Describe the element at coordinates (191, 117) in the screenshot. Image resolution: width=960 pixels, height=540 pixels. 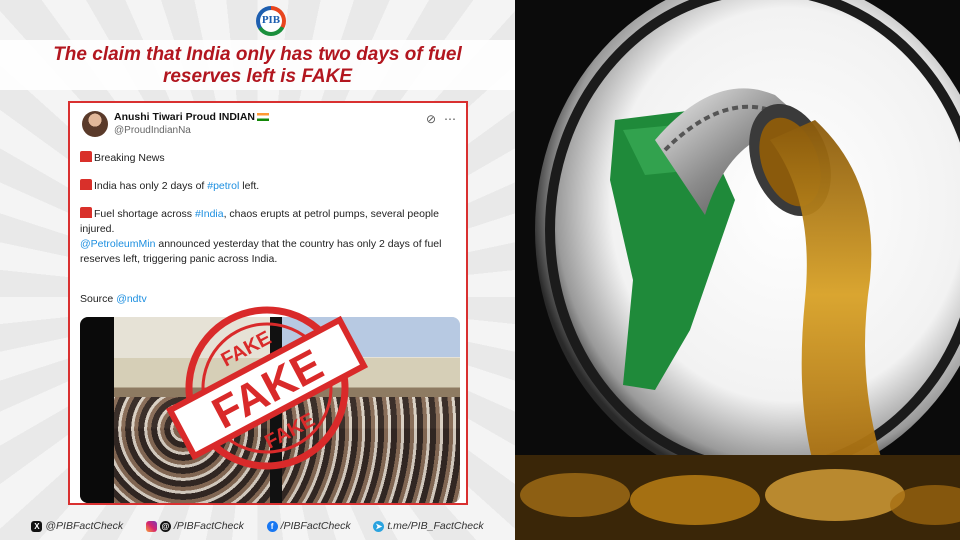
I see `tweet-display-name: Anushi Tiwari Proud INDIAN` at that location.